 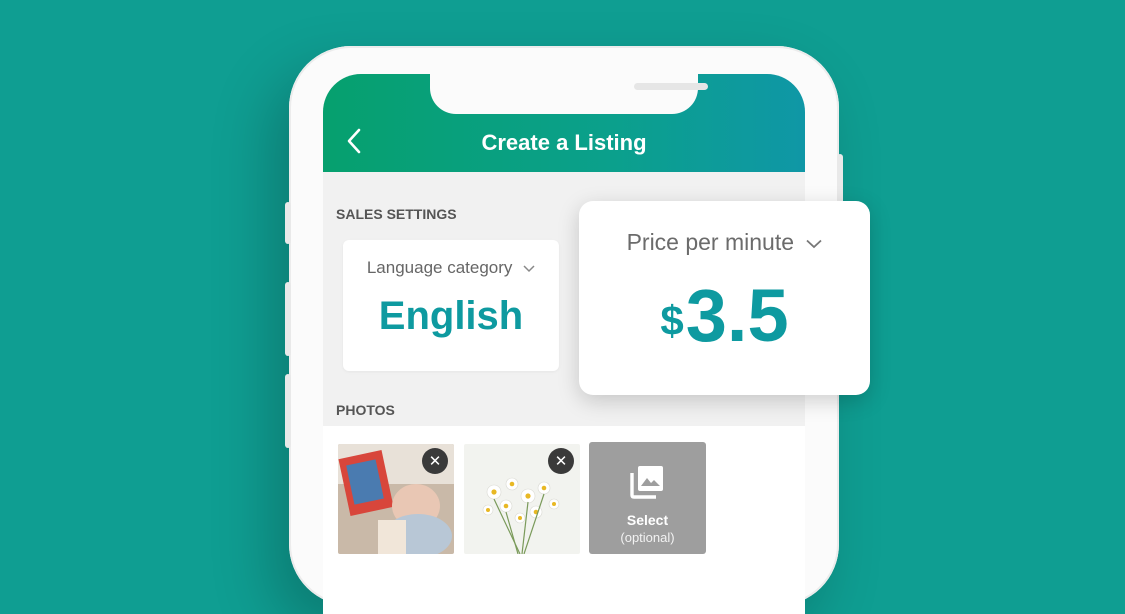 I want to click on select-photo-button: Select (optional), so click(x=647, y=498).